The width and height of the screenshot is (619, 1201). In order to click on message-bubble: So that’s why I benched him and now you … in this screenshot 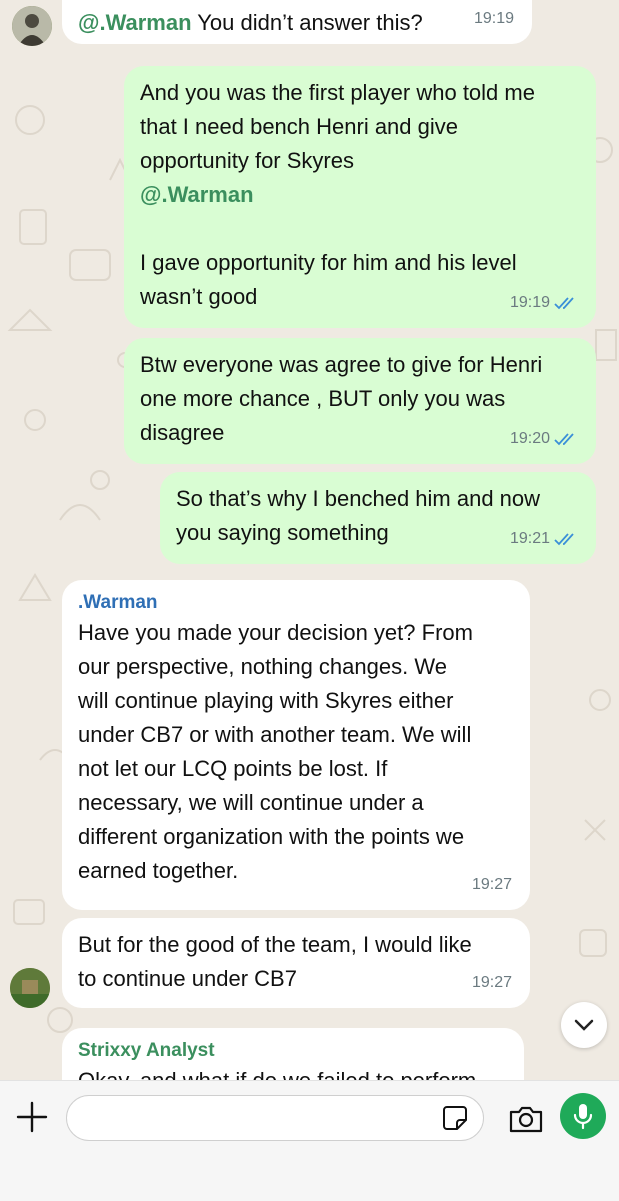, I will do `click(378, 518)`.